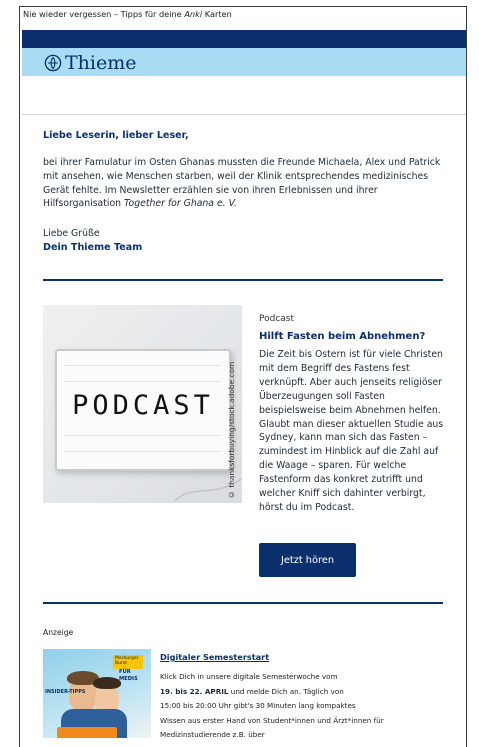 The width and height of the screenshot is (479, 747). I want to click on regards: Liebe Grüße, so click(71, 233).